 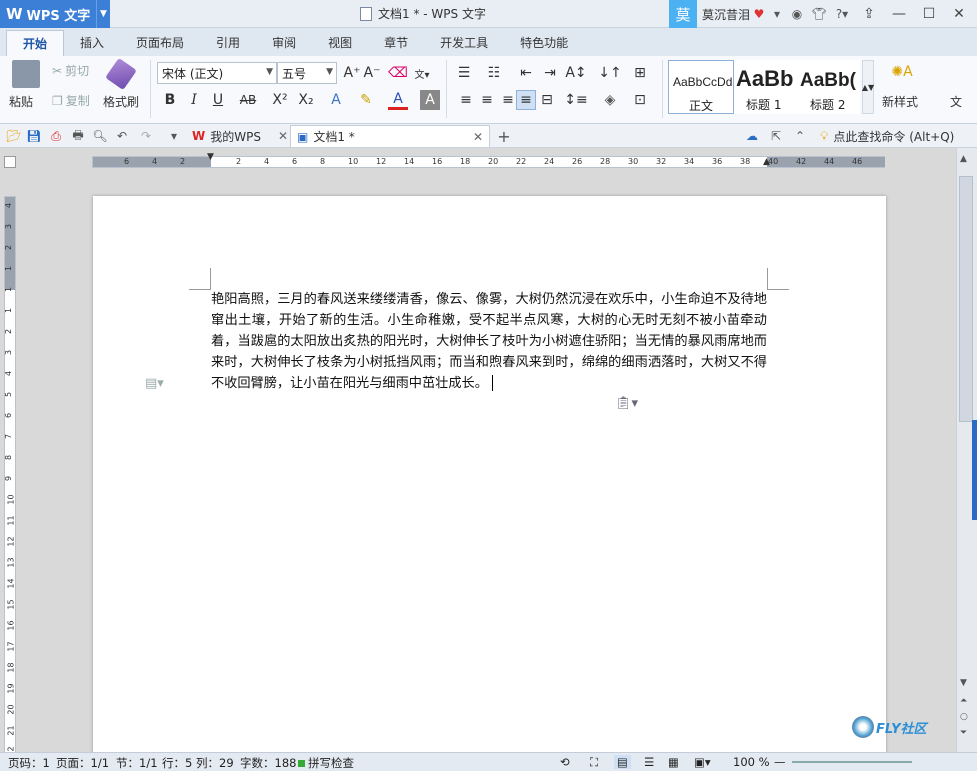 I want to click on paragraph-menu-icon: ▤▾, so click(x=154, y=383).